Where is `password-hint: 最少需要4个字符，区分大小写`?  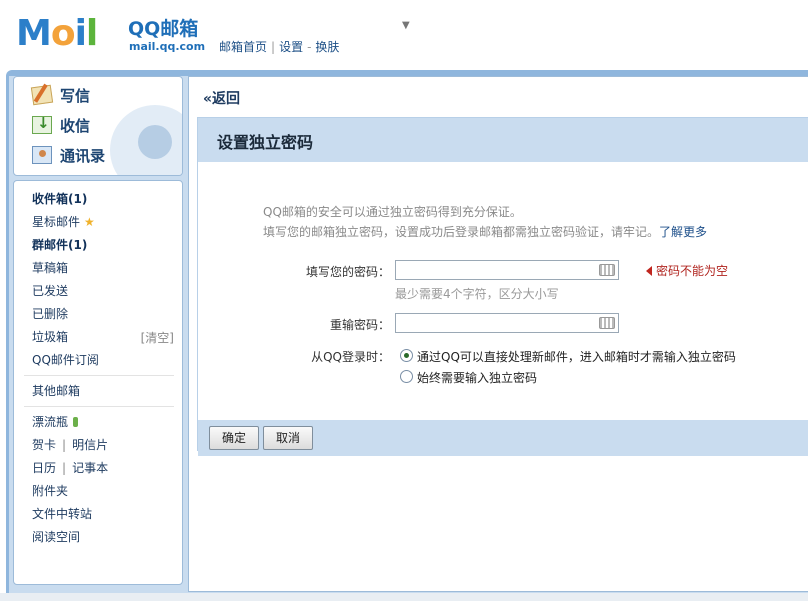
password-hint: 最少需要4个字符，区分大小写 is located at coordinates (477, 294).